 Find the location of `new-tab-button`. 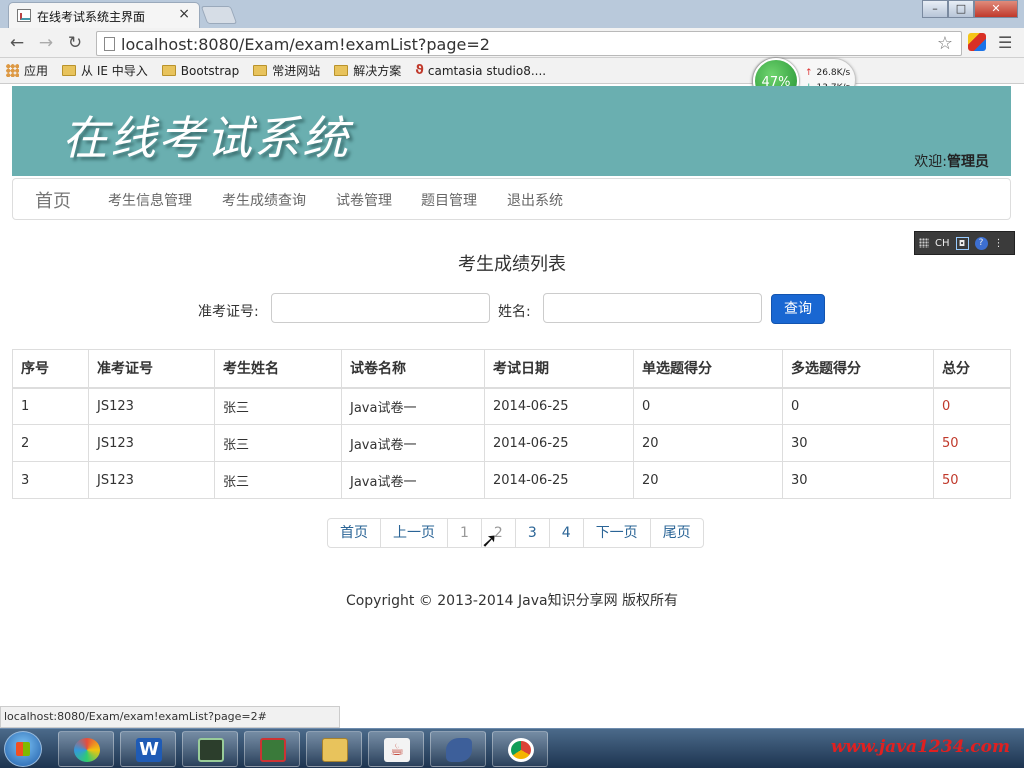

new-tab-button is located at coordinates (219, 15).